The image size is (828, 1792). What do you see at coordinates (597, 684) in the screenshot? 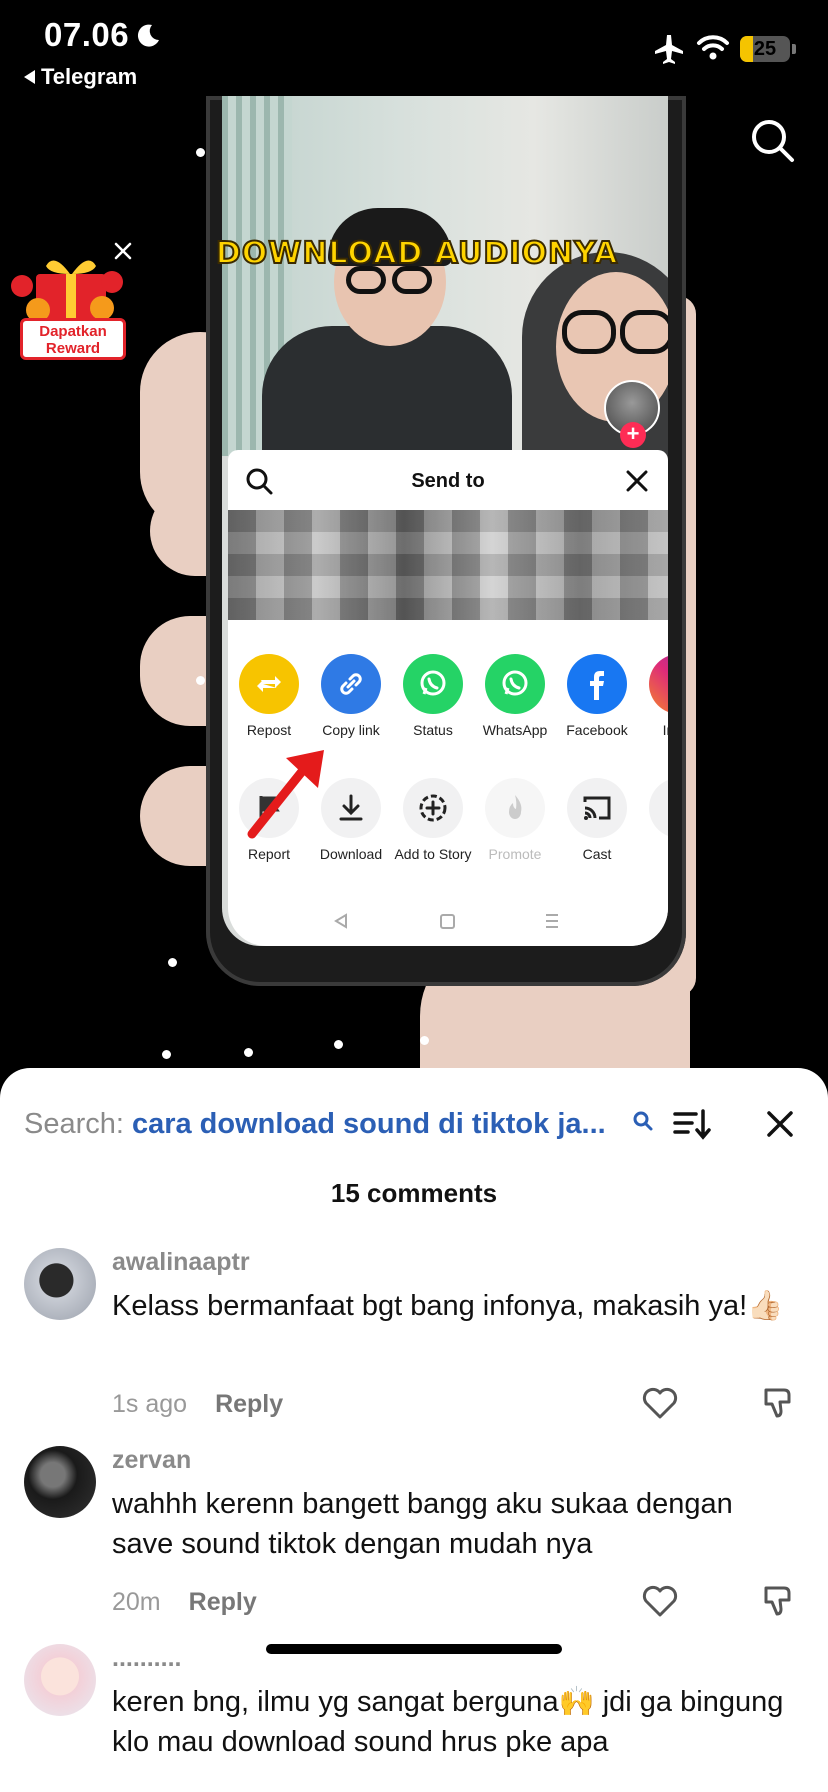
I see `facebook-icon` at bounding box center [597, 684].